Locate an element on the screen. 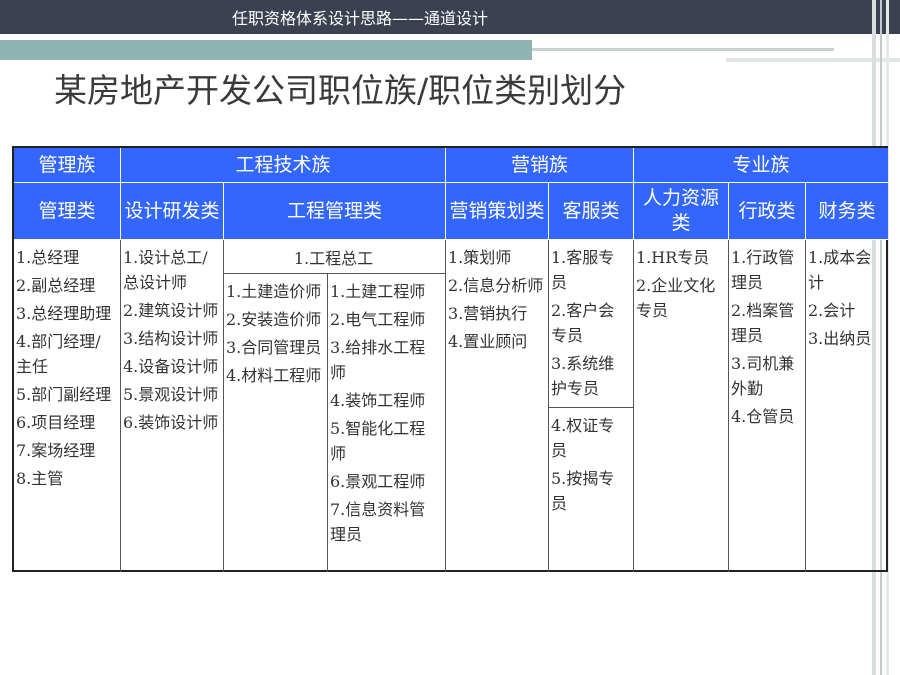 The width and height of the screenshot is (900, 675). eng-chief-cell: 1.工程总工 is located at coordinates (335, 257).